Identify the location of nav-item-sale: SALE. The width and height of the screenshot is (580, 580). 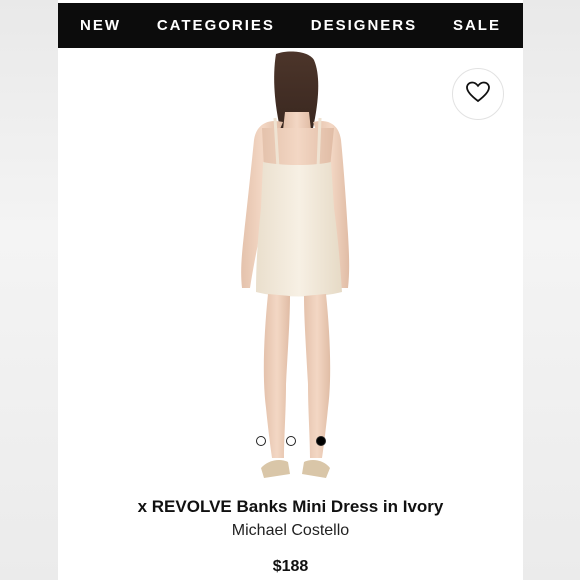
(477, 25).